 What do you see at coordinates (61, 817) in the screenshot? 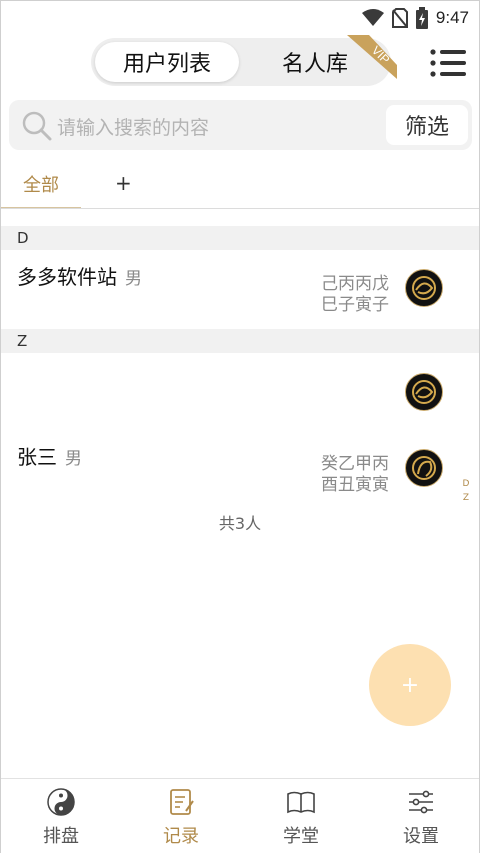
I see `nav-item-paipan: 排盘` at bounding box center [61, 817].